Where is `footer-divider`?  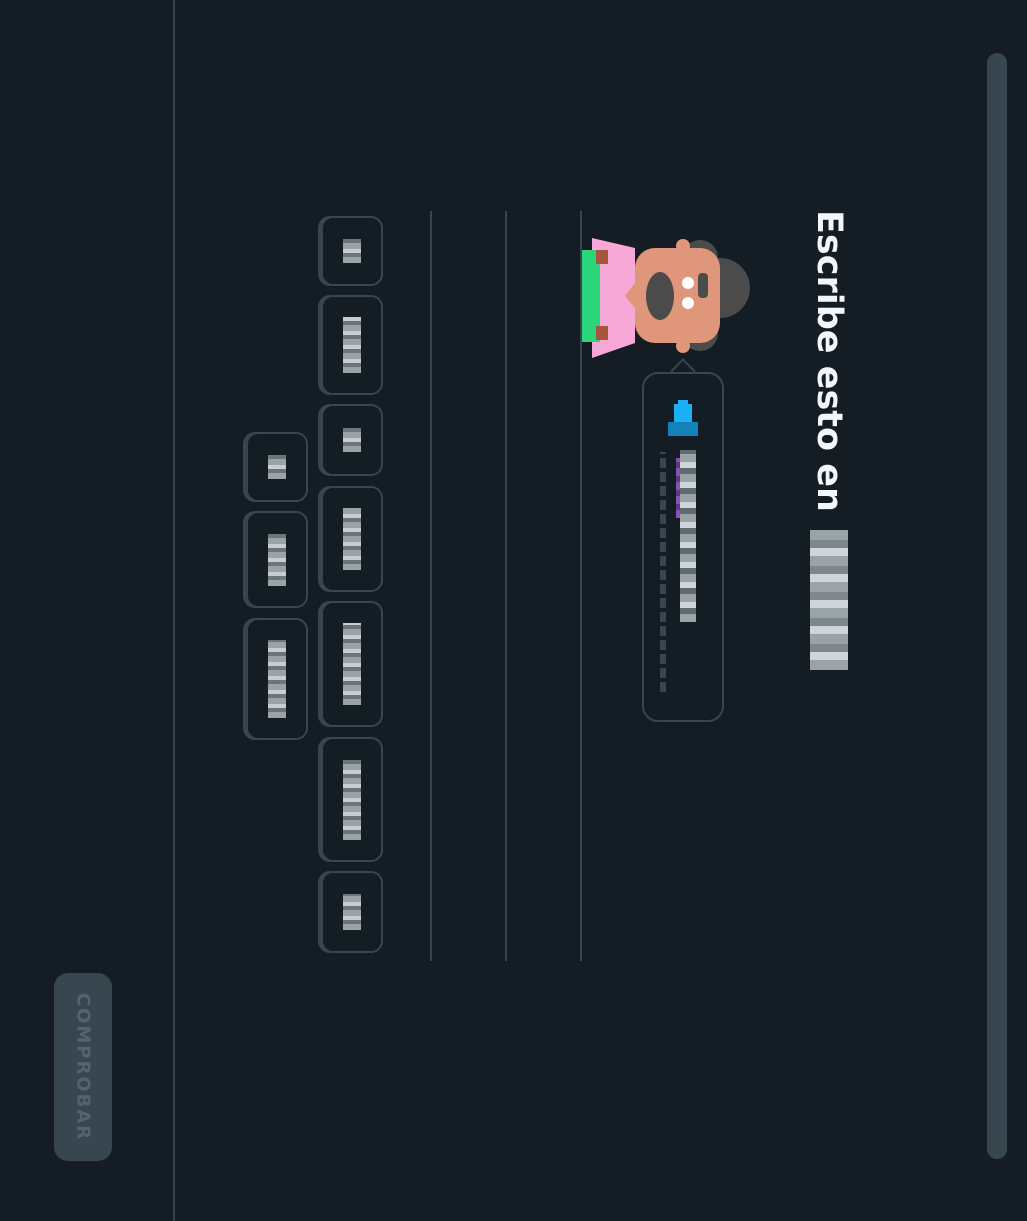
footer-divider is located at coordinates (174, 610).